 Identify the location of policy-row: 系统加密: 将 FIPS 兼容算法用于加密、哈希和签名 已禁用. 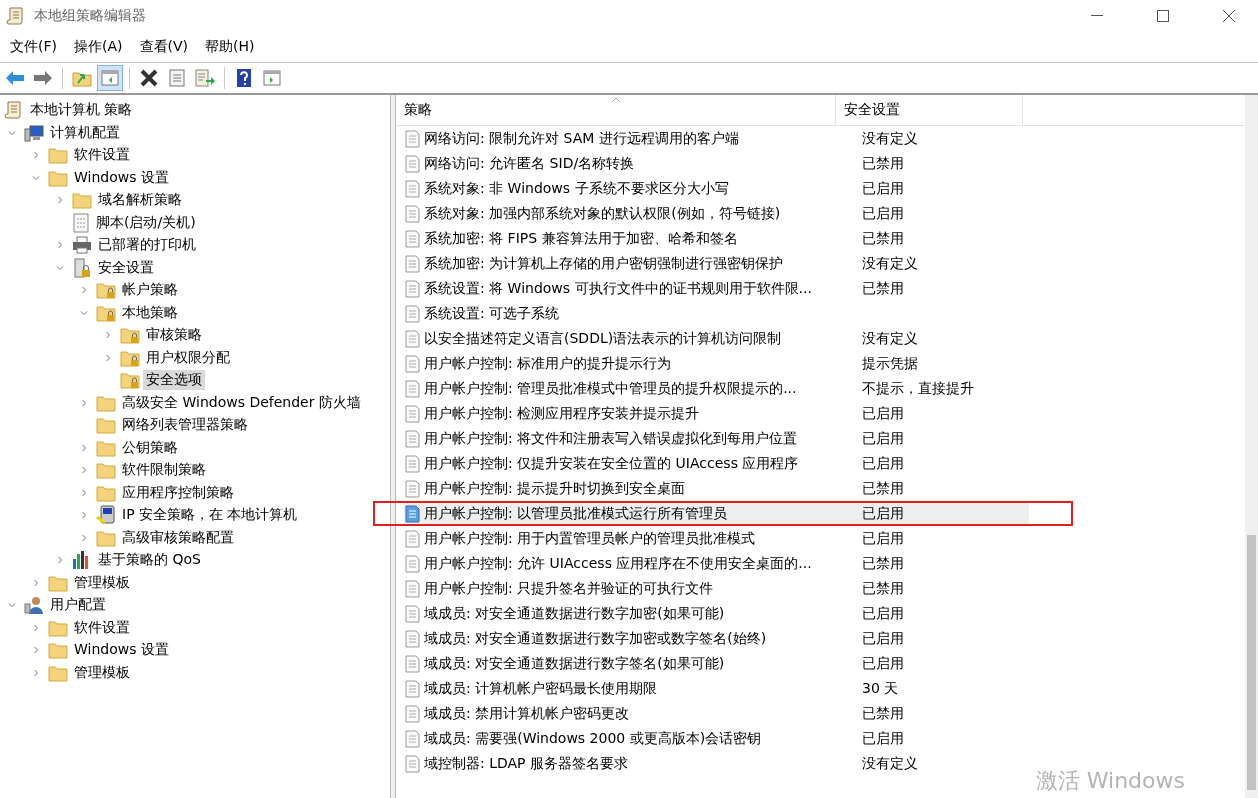
(716, 238).